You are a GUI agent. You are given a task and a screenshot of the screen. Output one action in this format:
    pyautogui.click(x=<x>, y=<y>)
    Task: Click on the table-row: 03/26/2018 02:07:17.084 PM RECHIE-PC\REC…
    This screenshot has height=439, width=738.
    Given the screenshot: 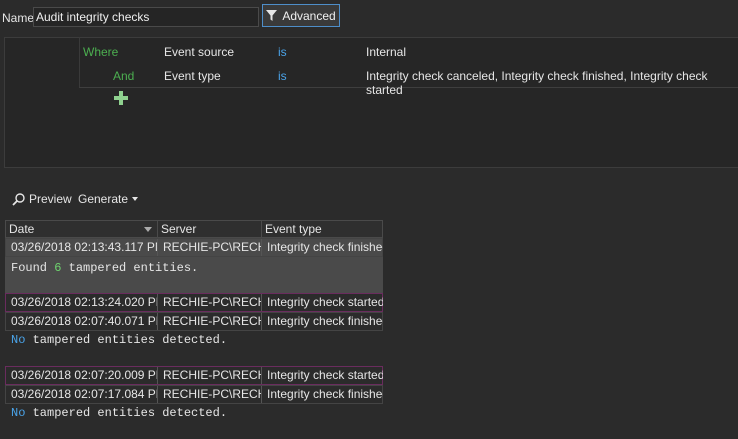 What is the action you would take?
    pyautogui.click(x=194, y=394)
    